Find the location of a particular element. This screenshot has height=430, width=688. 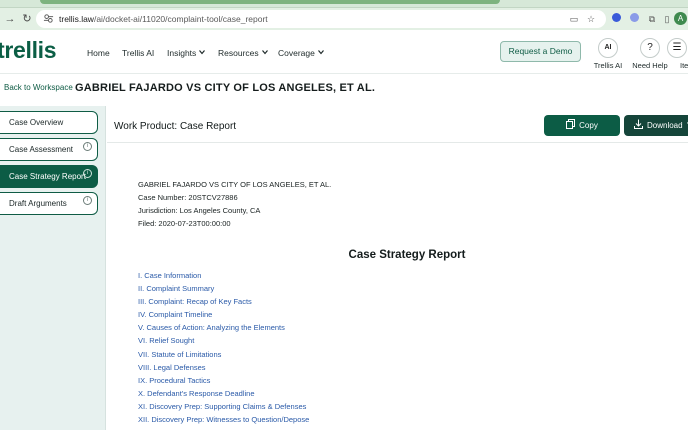

nav-coverage: Coverage is located at coordinates (301, 53).